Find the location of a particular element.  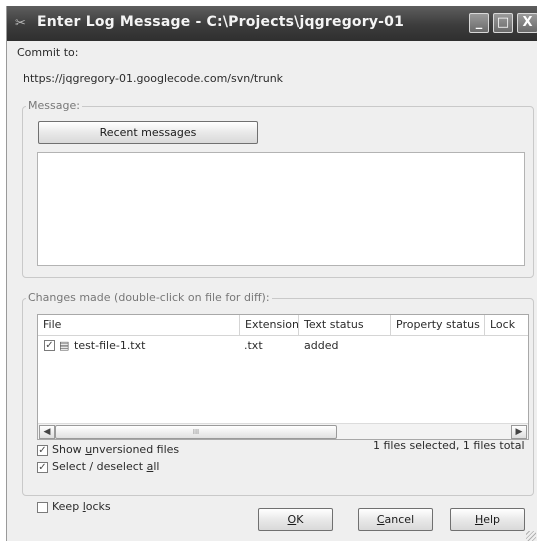

show-unversioned-label: Show unversioned files is located at coordinates (115, 449).